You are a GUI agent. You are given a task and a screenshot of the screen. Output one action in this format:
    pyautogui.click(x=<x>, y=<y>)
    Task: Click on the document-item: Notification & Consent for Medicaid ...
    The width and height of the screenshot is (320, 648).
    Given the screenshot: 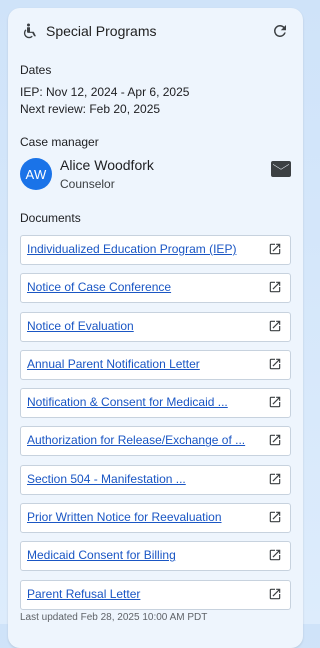 What is the action you would take?
    pyautogui.click(x=155, y=403)
    